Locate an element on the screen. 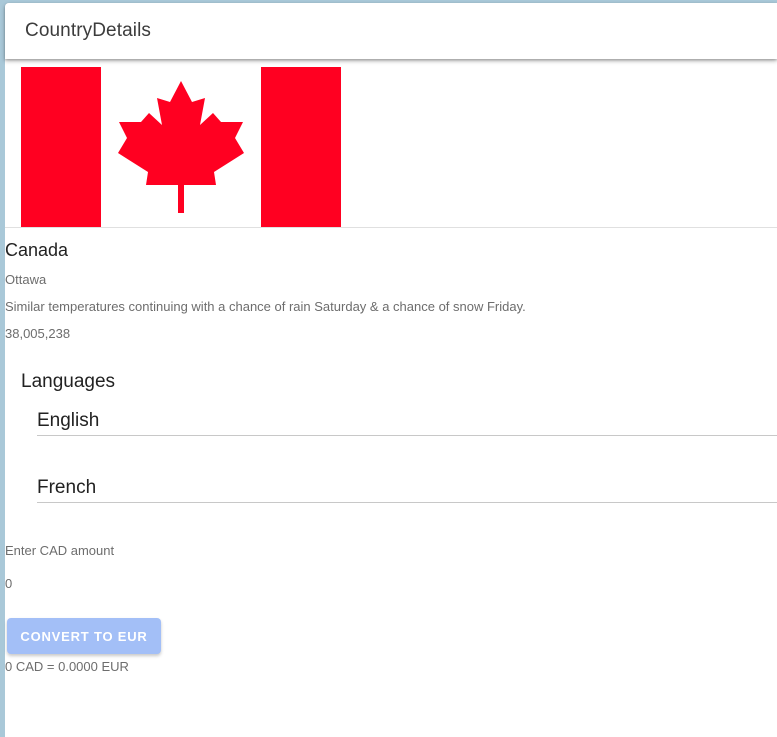 This screenshot has height=737, width=777. languages-heading: Languages is located at coordinates (68, 381).